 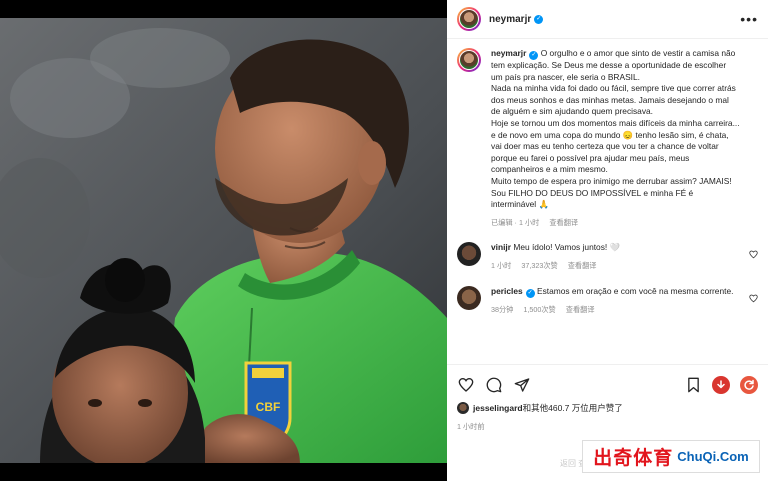 I want to click on comment-button, so click(x=494, y=385).